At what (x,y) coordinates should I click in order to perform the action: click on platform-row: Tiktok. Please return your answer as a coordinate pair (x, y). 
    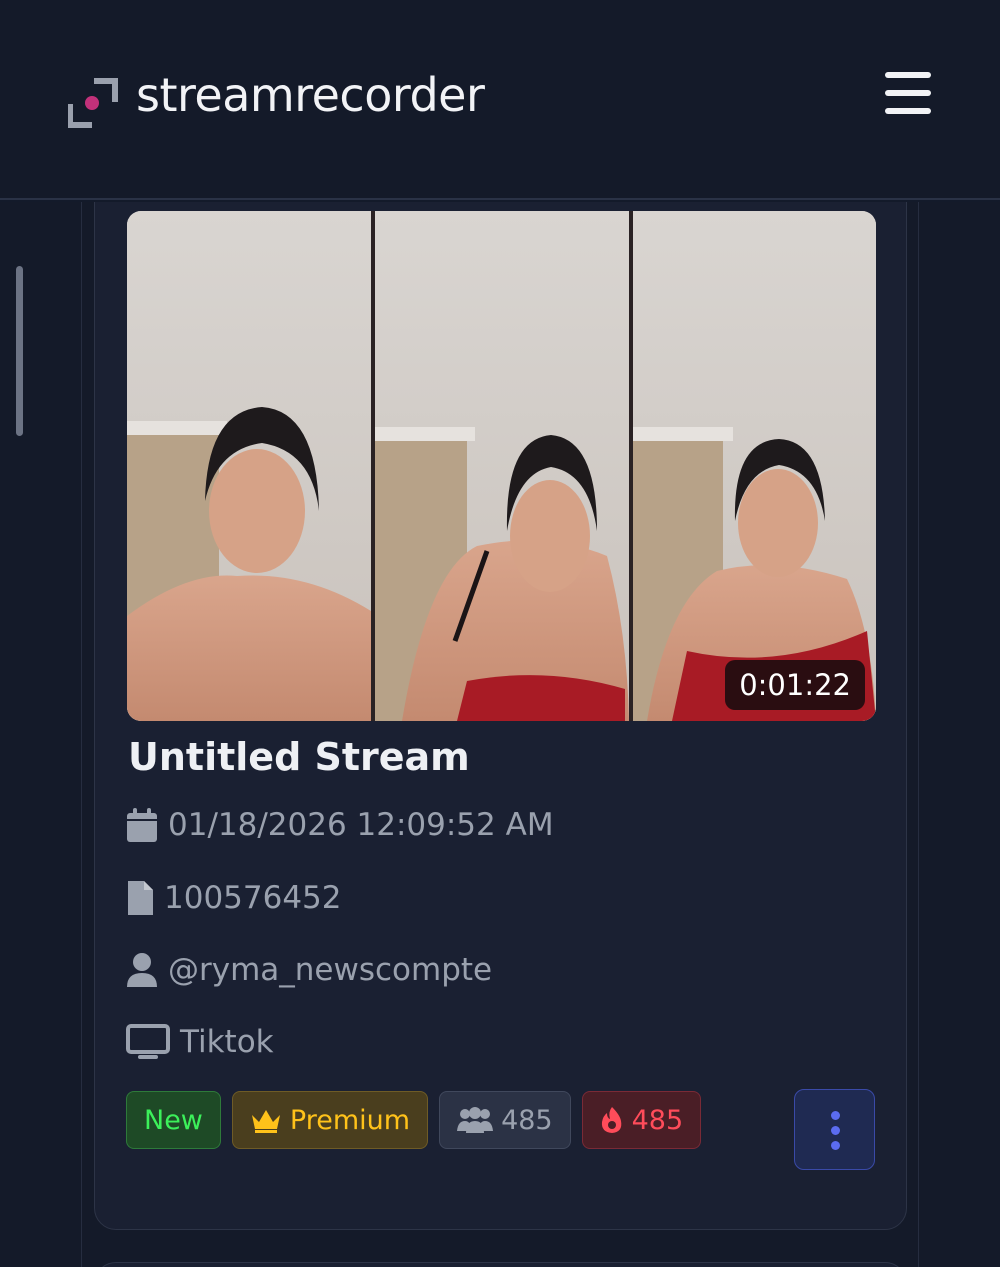
    Looking at the image, I should click on (200, 1042).